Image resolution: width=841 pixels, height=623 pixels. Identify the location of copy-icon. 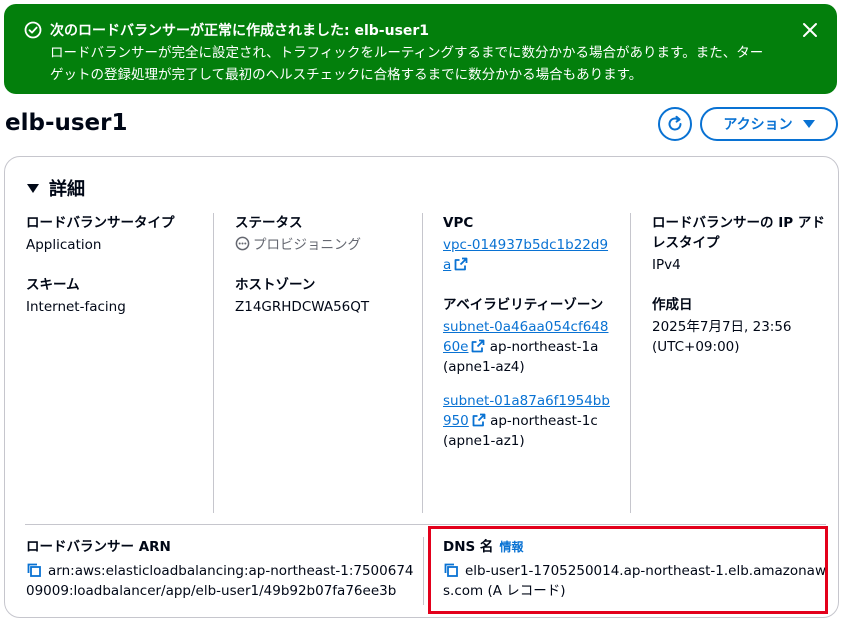
(34, 570).